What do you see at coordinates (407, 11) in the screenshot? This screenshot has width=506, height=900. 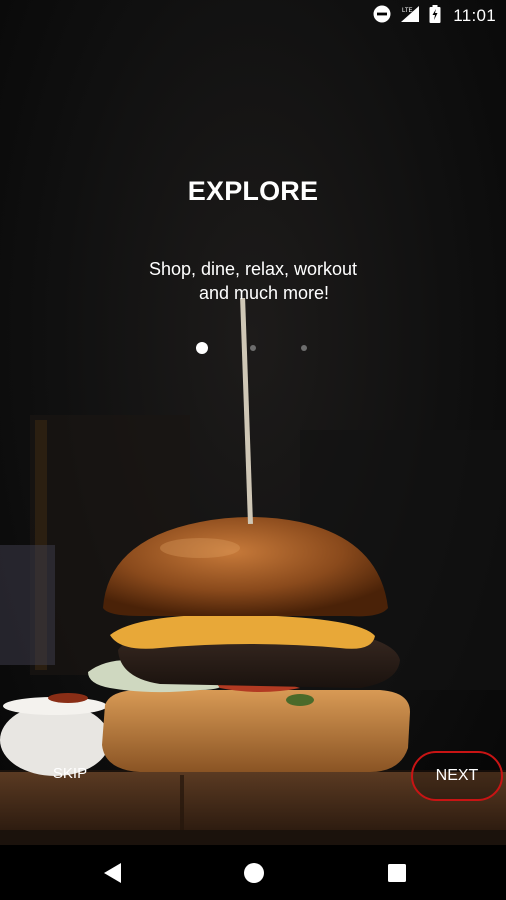 I see `lte-label: LTE` at bounding box center [407, 11].